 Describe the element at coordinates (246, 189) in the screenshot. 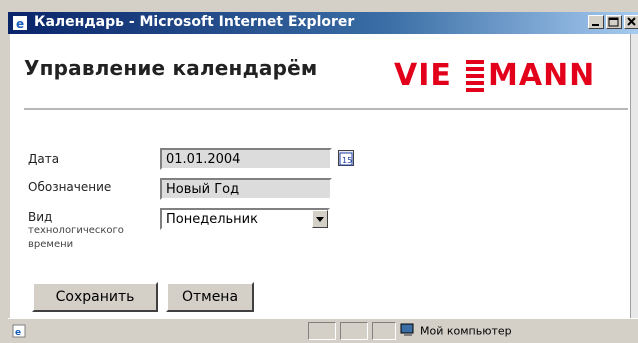

I see `name-field: Новый Год` at that location.